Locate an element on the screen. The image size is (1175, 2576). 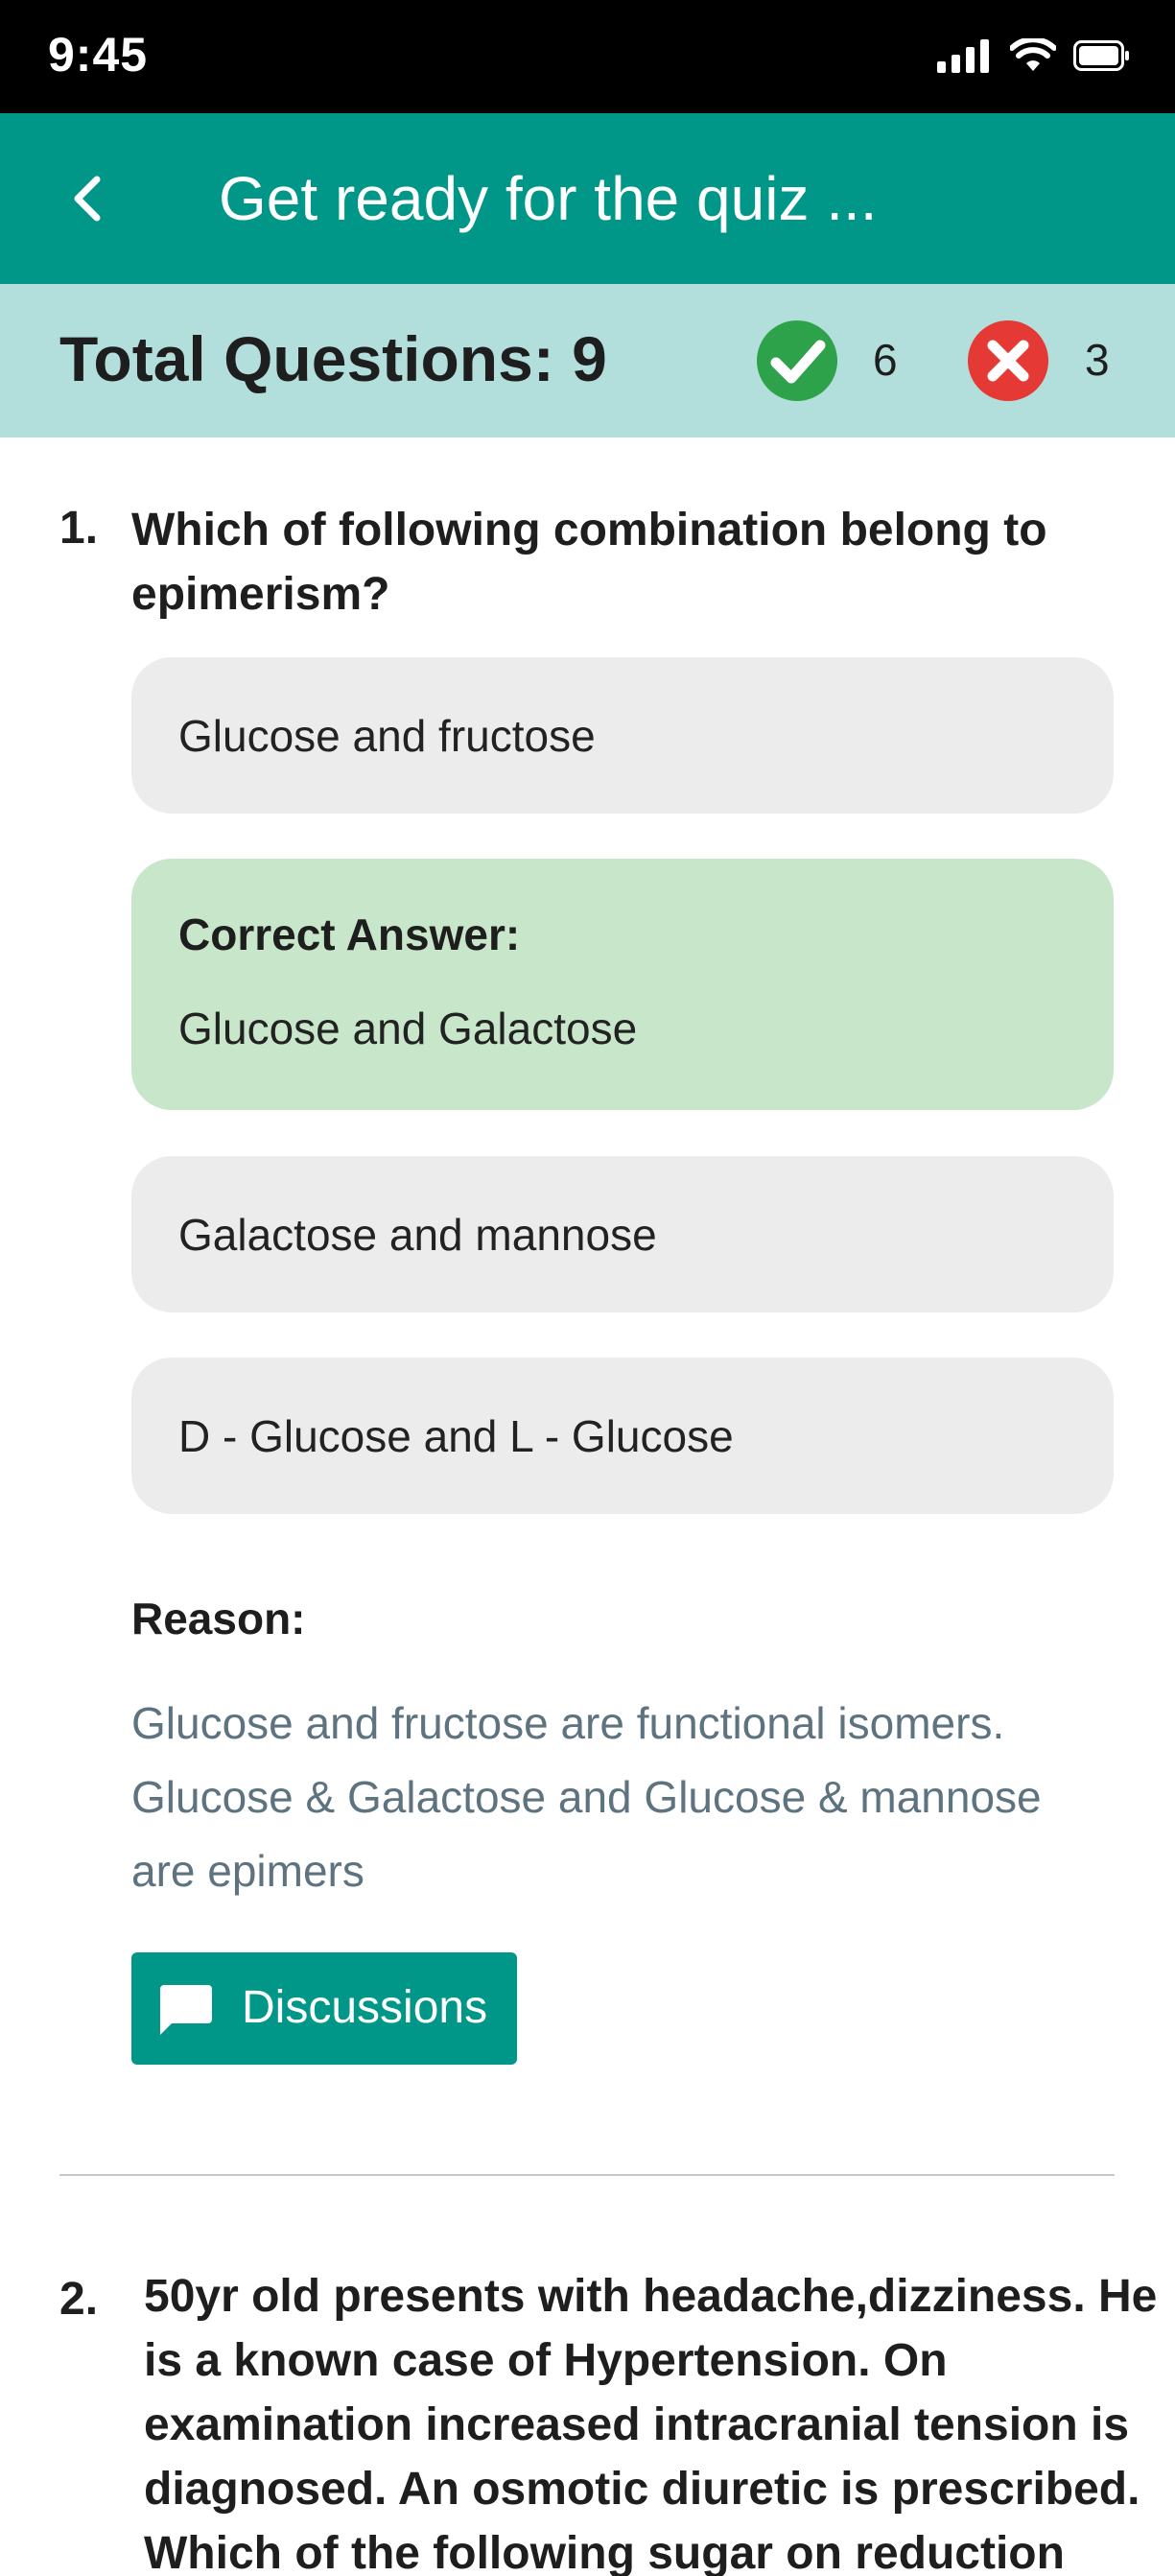
discussions-button: Discussions is located at coordinates (324, 2009).